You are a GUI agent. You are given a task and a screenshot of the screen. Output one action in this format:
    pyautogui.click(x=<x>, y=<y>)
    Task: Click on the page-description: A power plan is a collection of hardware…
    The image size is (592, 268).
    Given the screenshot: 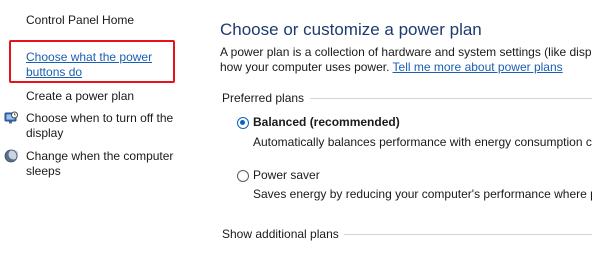 What is the action you would take?
    pyautogui.click(x=406, y=60)
    